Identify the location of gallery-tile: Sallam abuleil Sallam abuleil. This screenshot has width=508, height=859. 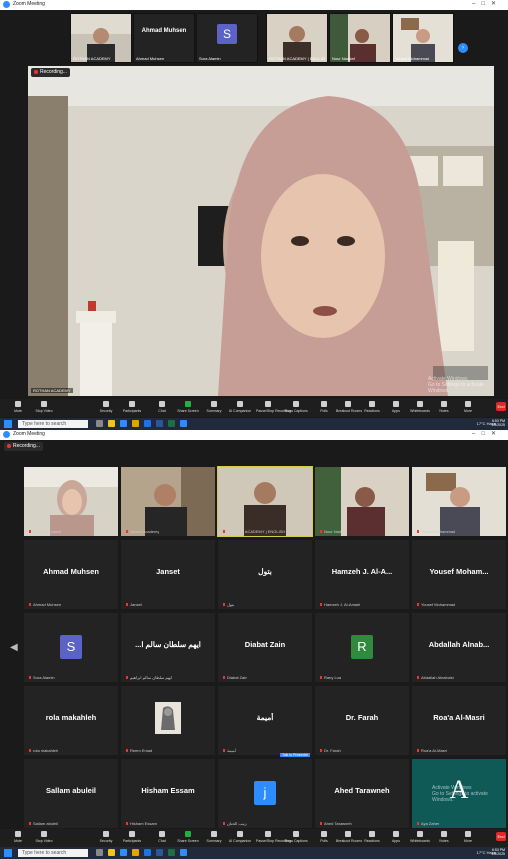
(71, 793).